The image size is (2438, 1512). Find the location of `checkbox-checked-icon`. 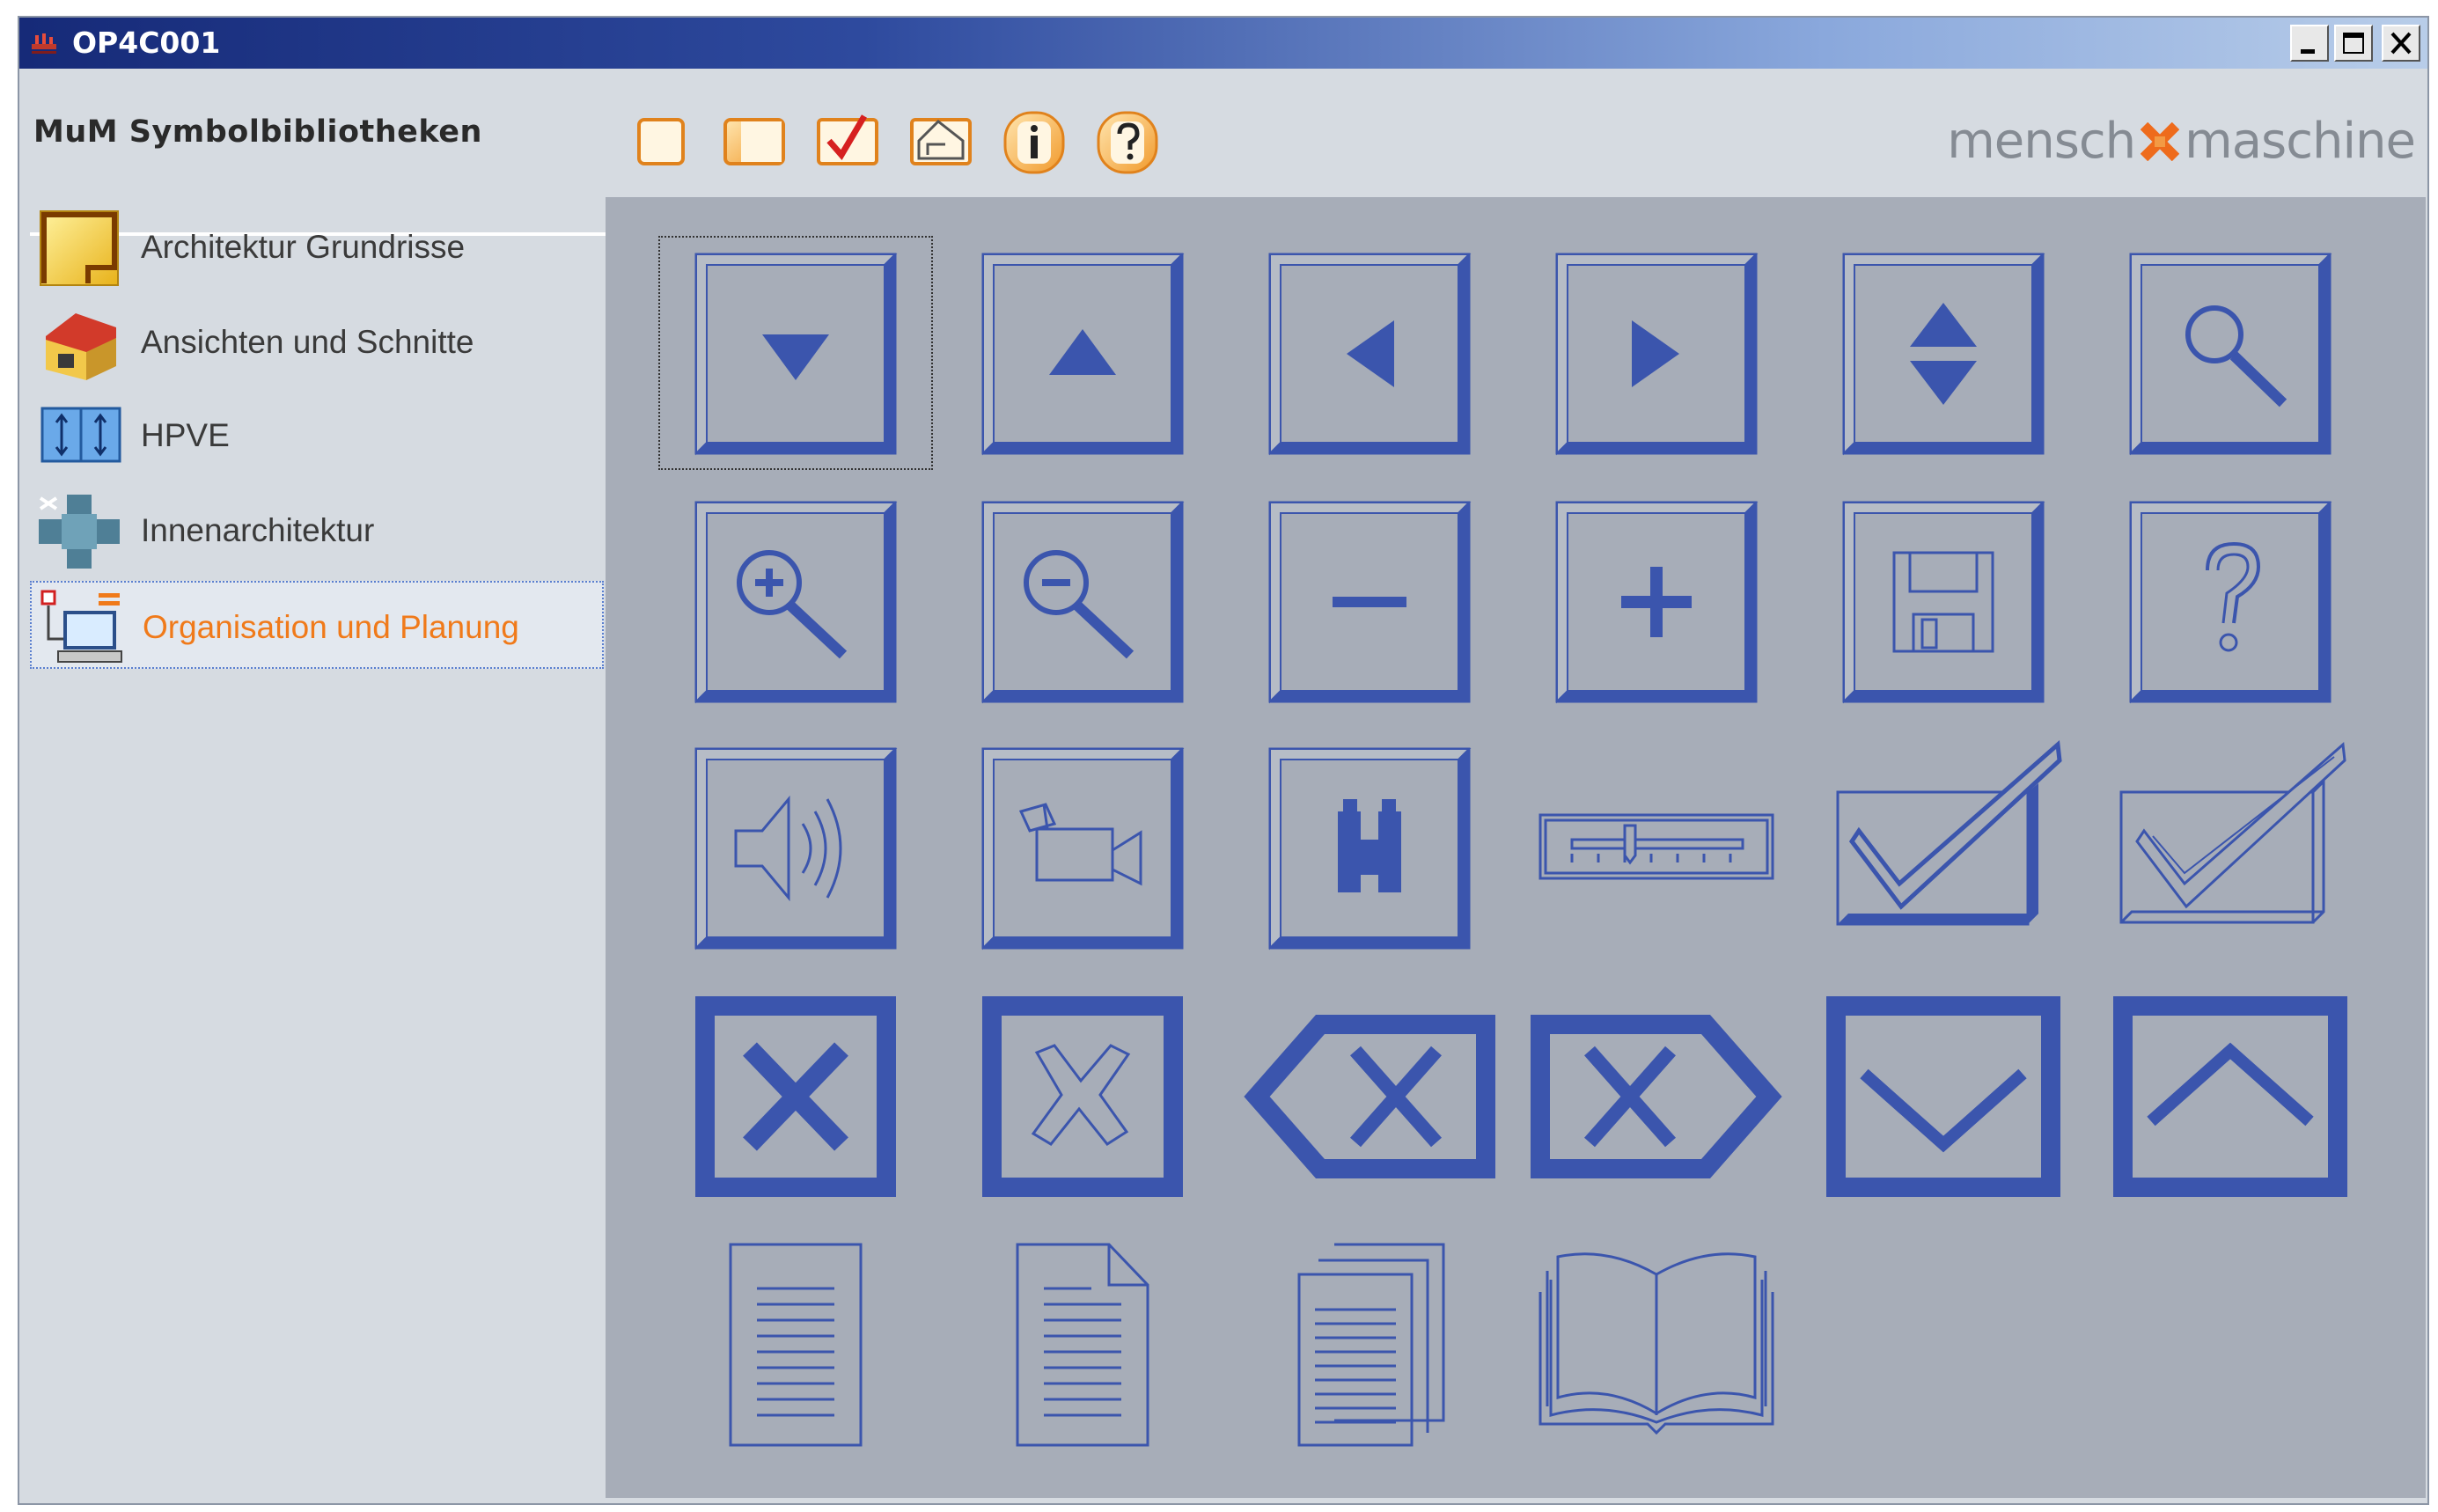

checkbox-checked-icon is located at coordinates (1949, 832).